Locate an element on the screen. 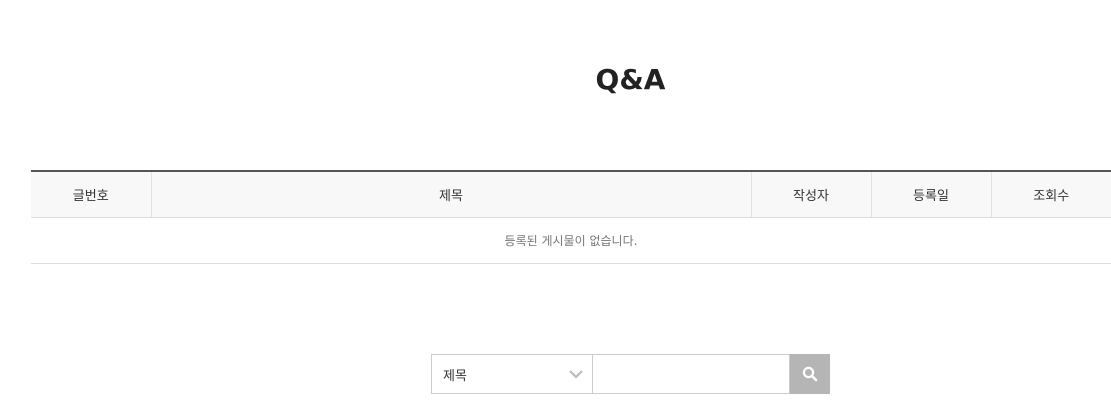 The image size is (1111, 402). column-header-title: 제목 is located at coordinates (450, 194).